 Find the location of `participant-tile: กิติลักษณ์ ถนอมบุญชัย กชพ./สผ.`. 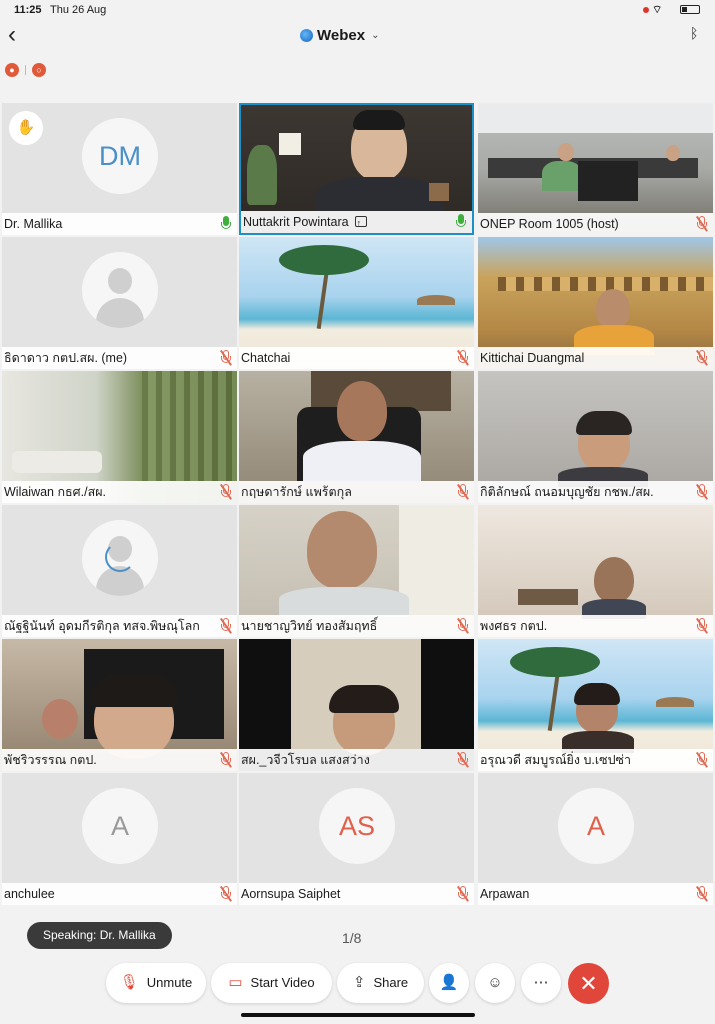

participant-tile: กิติลักษณ์ ถนอมบุญชัย กชพ./สผ. is located at coordinates (595, 437).